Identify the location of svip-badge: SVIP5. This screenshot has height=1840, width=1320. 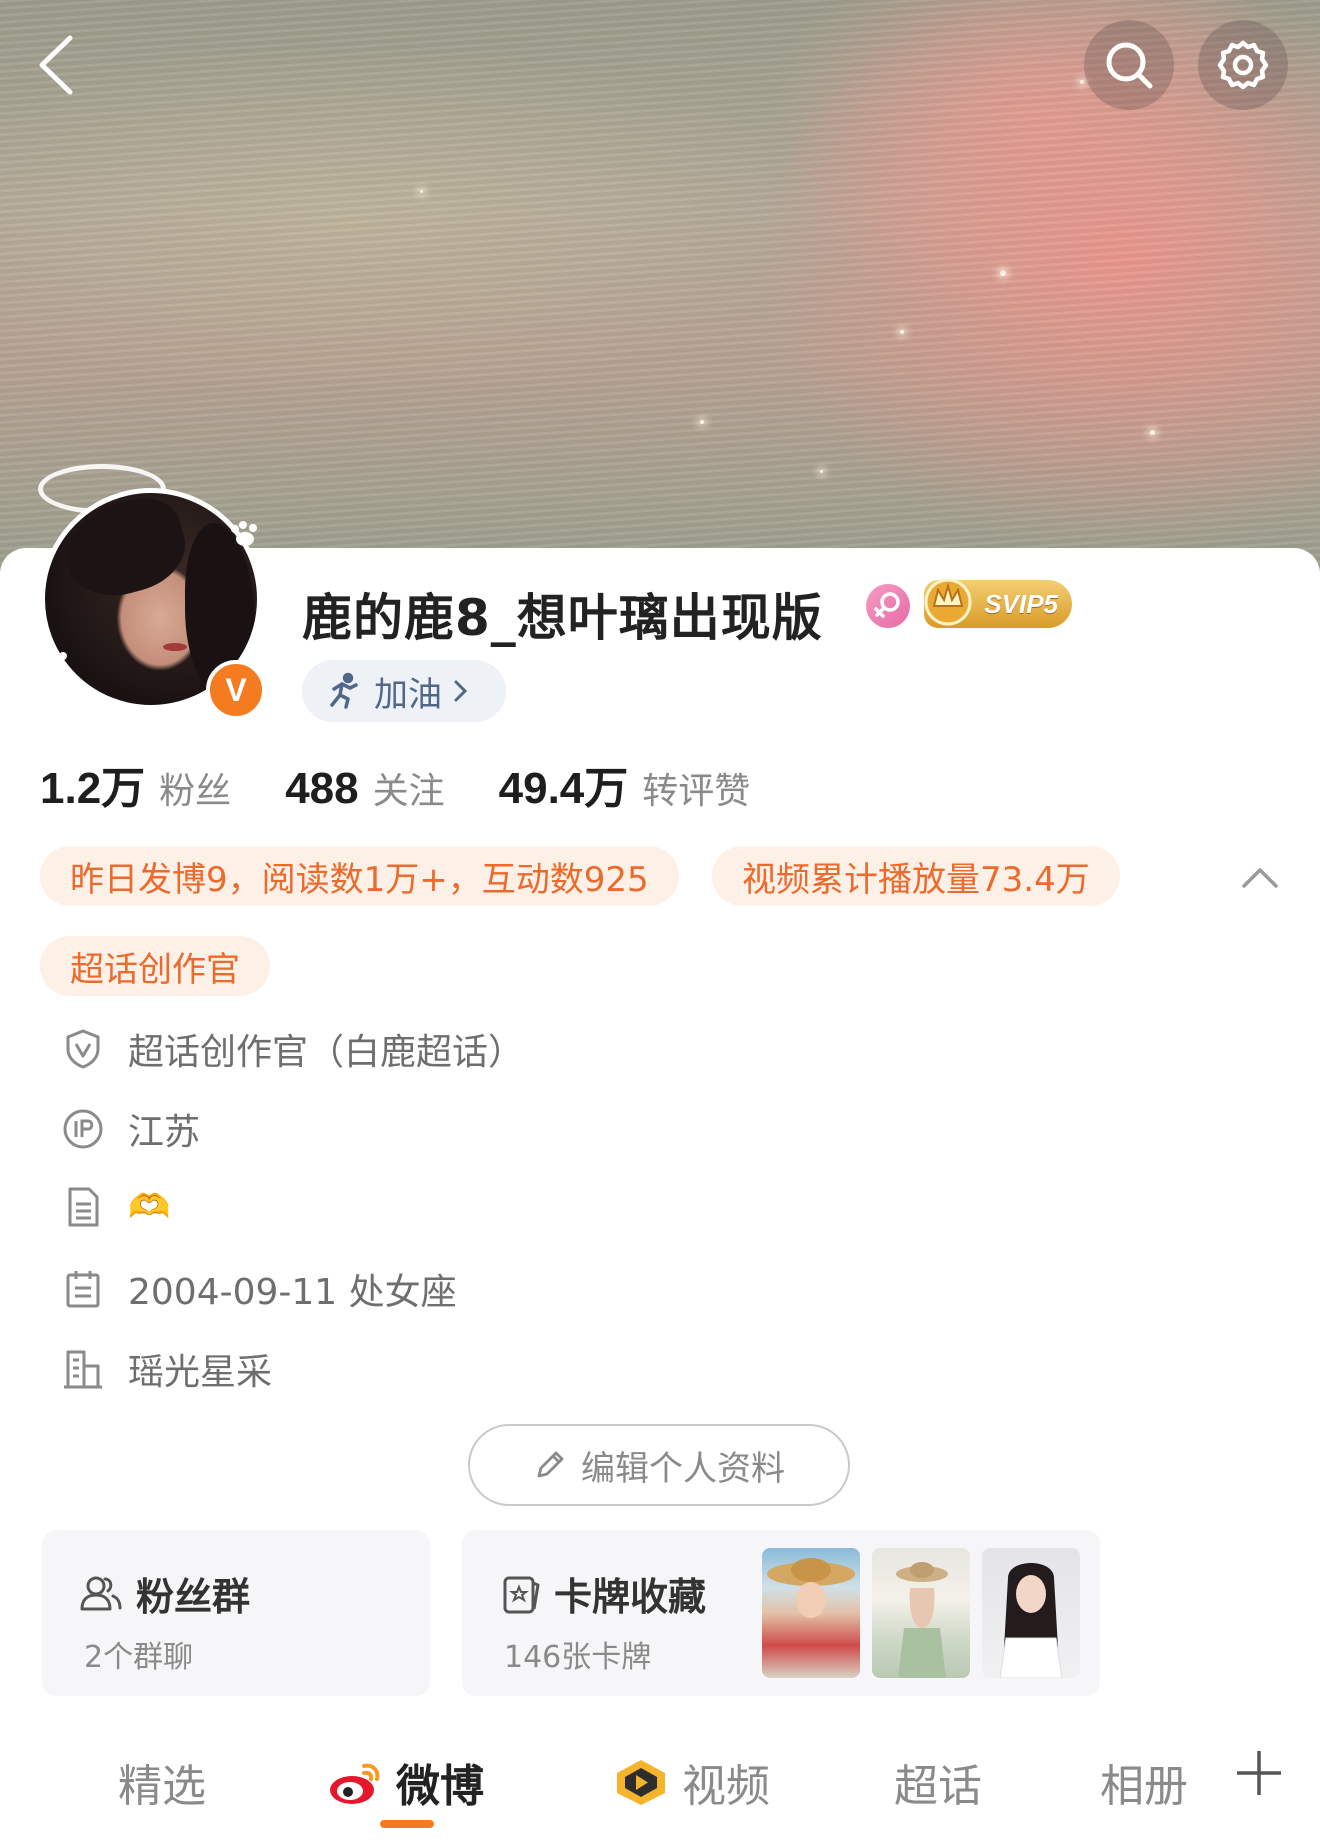
(998, 603).